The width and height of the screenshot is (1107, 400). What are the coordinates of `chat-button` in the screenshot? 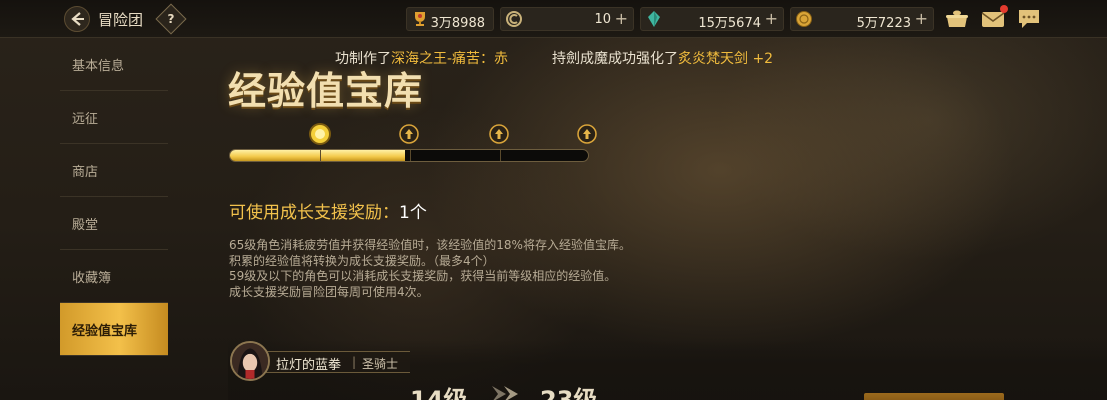 It's located at (1029, 19).